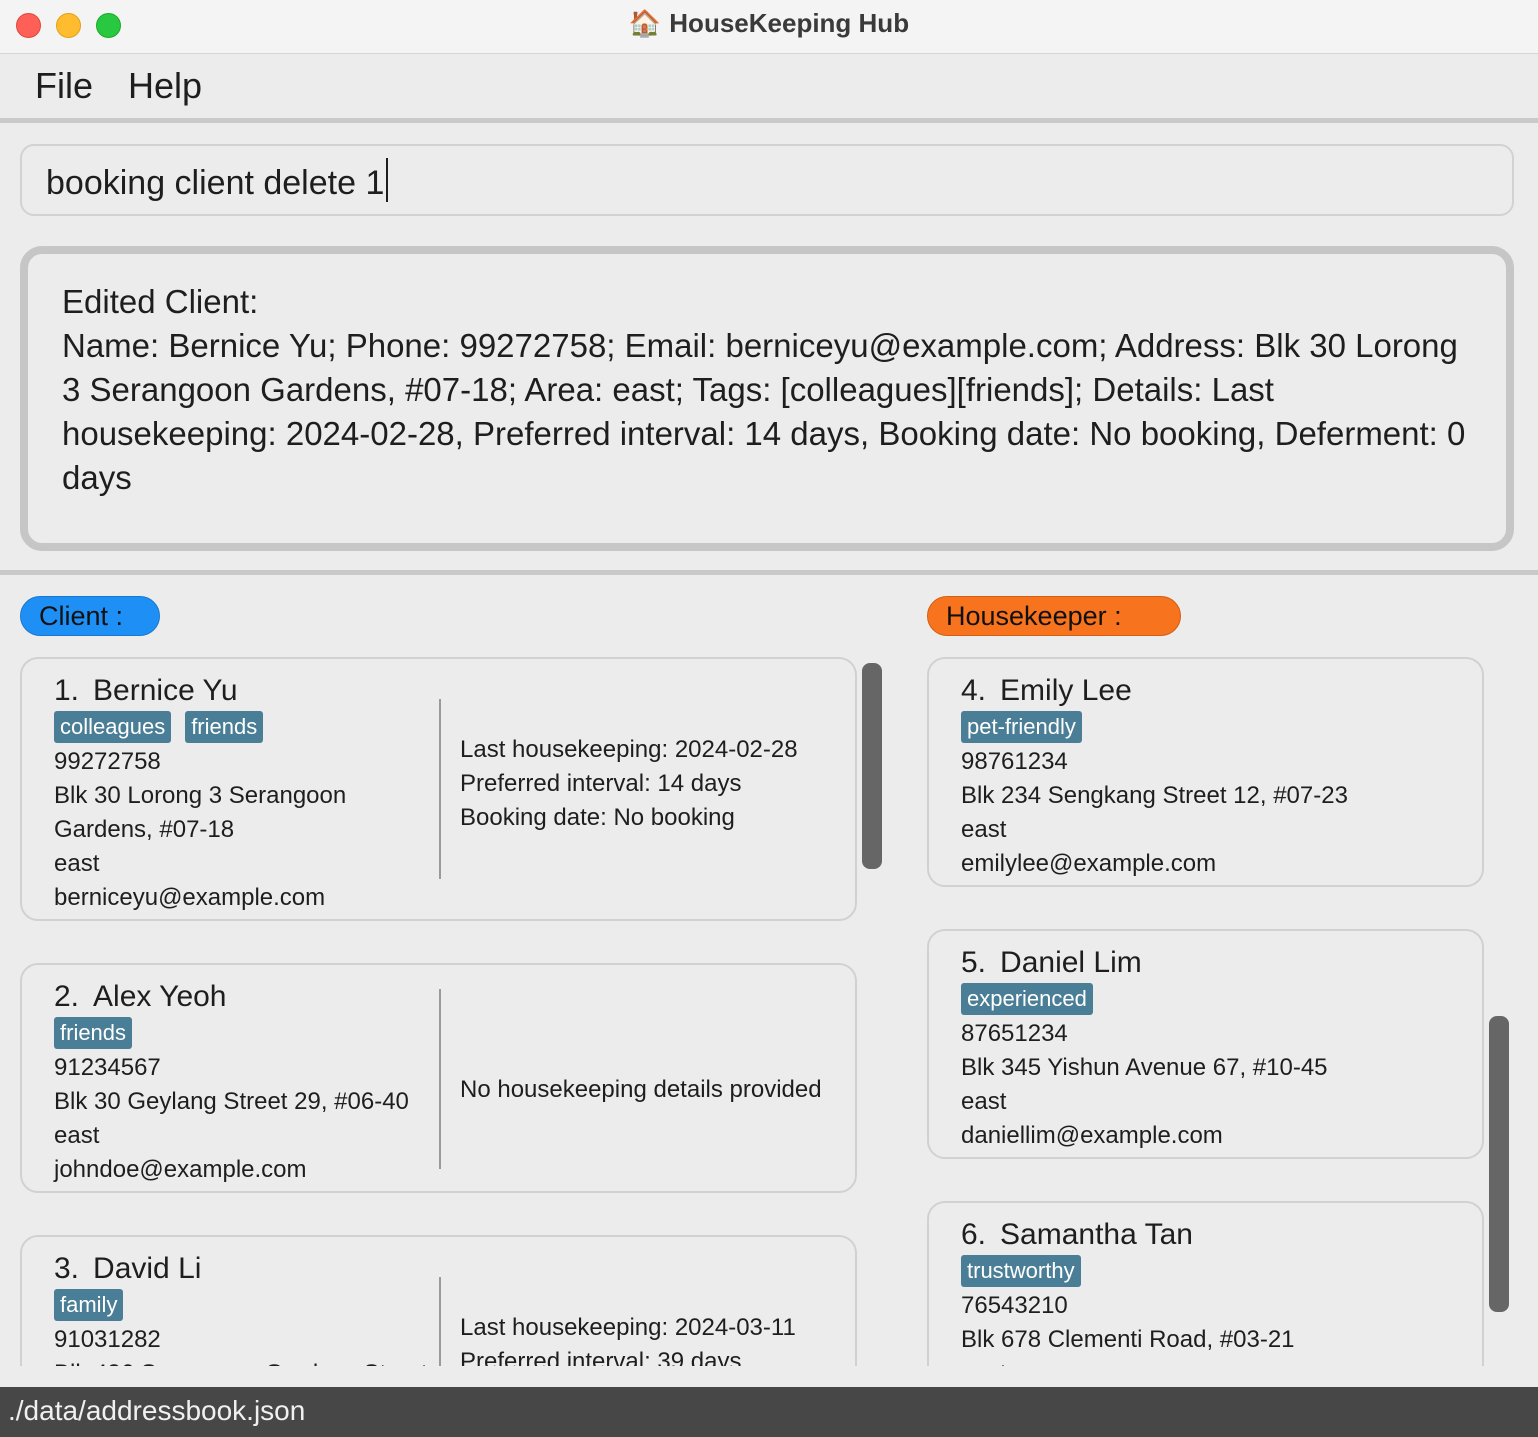  Describe the element at coordinates (1071, 962) in the screenshot. I see `card-name: Daniel Lim` at that location.